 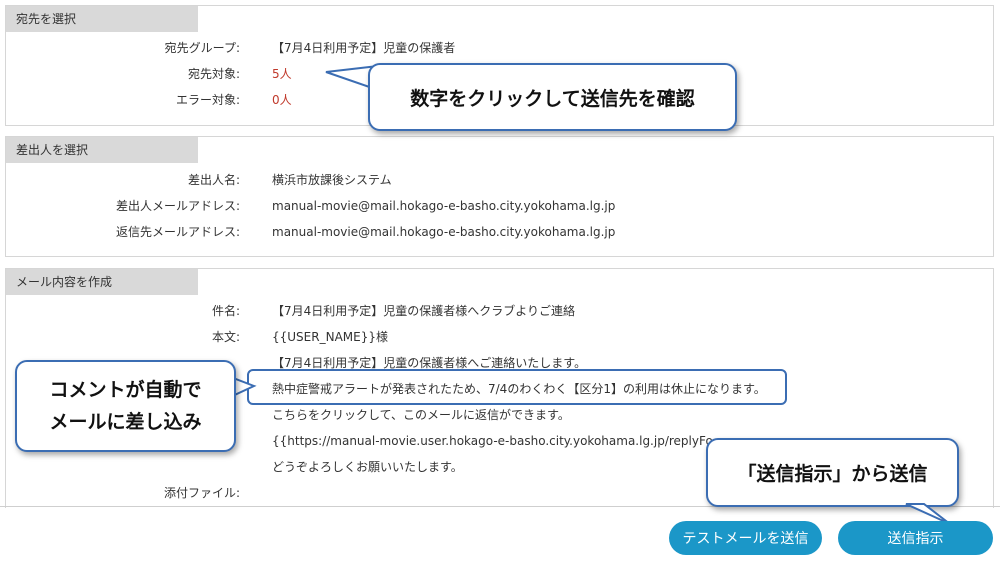 I want to click on body-line: こちらをクリックして、このメールに返信ができます。, so click(x=421, y=415).